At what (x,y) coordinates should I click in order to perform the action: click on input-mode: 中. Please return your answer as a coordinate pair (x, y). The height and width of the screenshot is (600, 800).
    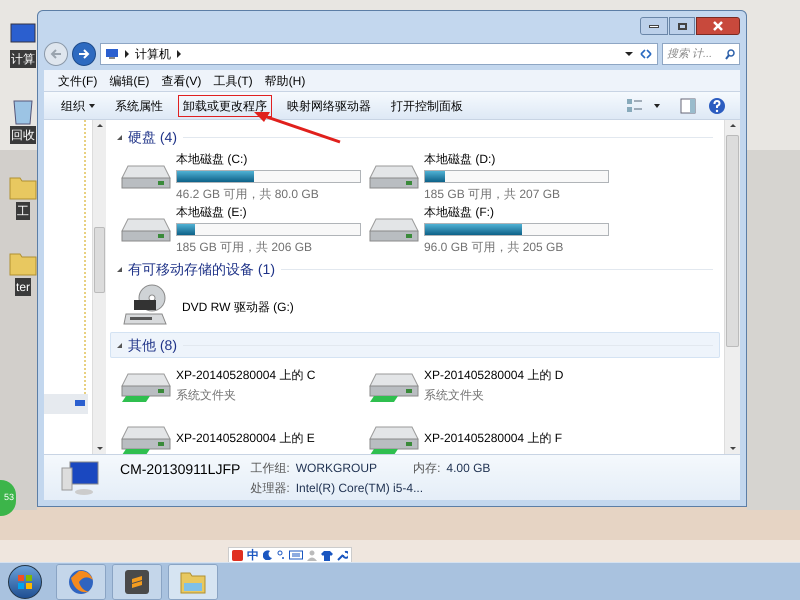
    Looking at the image, I should click on (253, 555).